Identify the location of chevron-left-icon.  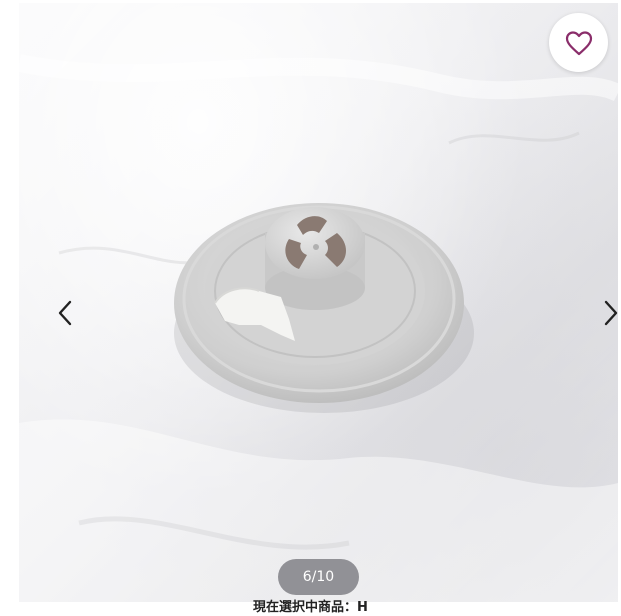
(65, 313).